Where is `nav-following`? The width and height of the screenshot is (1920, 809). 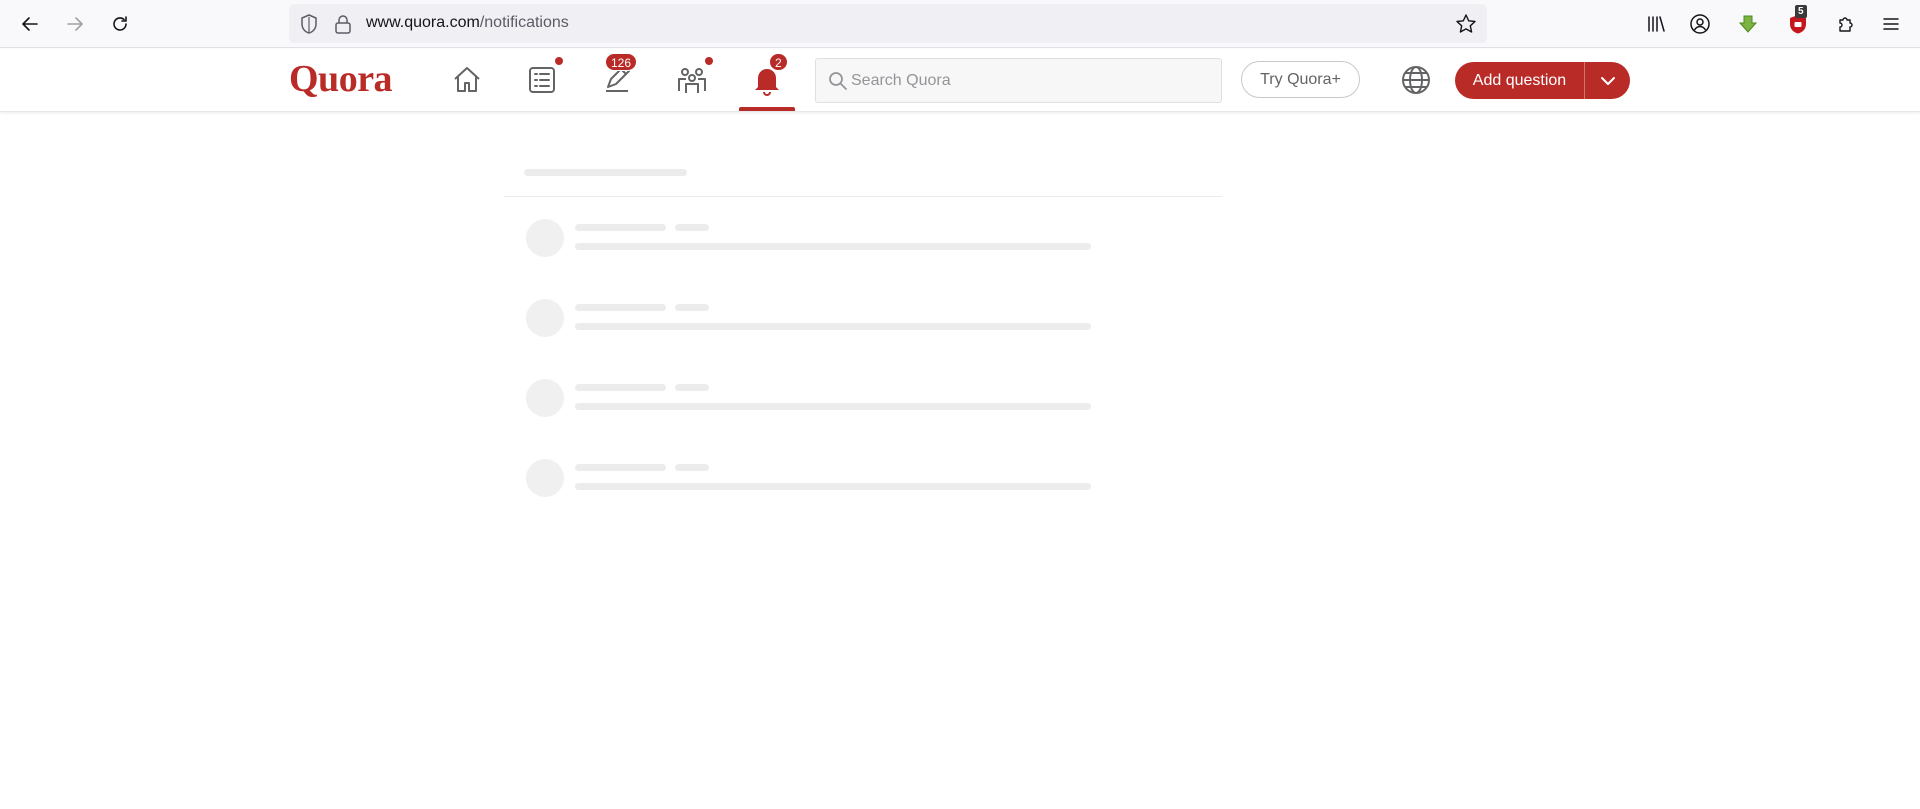 nav-following is located at coordinates (542, 80).